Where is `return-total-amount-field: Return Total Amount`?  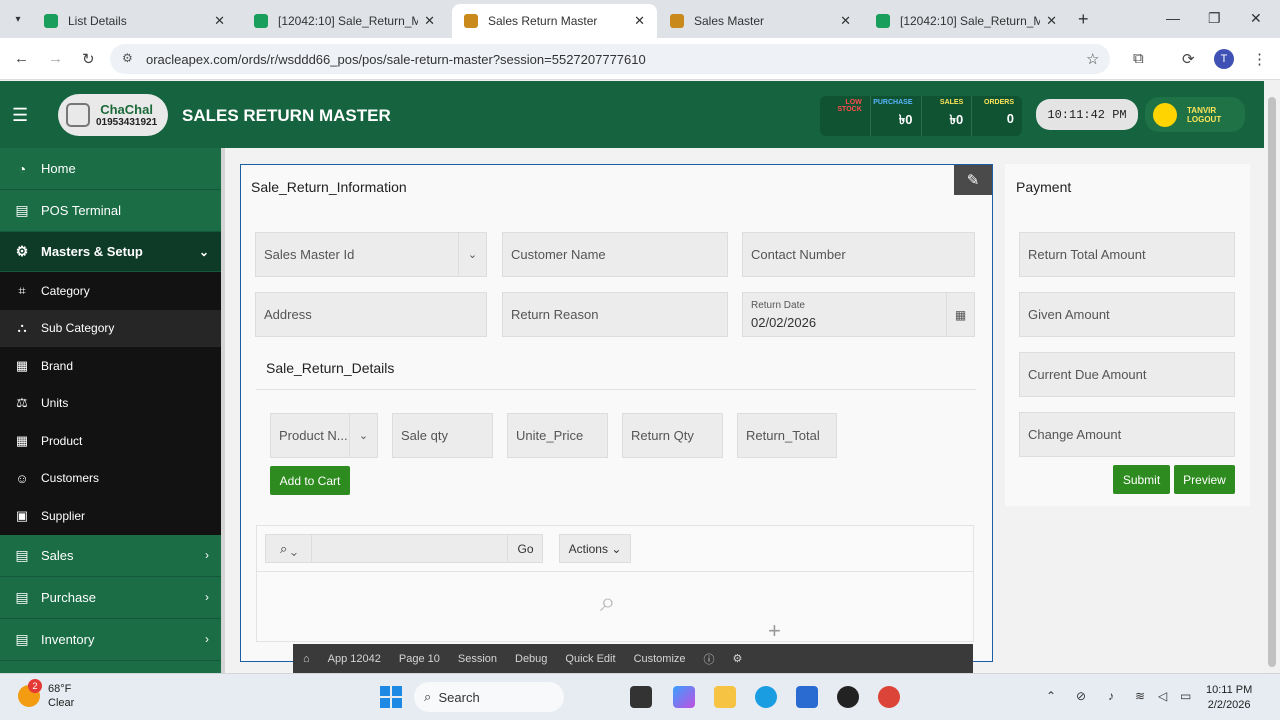 return-total-amount-field: Return Total Amount is located at coordinates (1127, 254).